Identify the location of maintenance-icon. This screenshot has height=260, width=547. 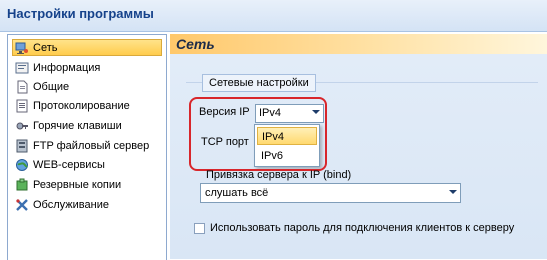
(22, 205).